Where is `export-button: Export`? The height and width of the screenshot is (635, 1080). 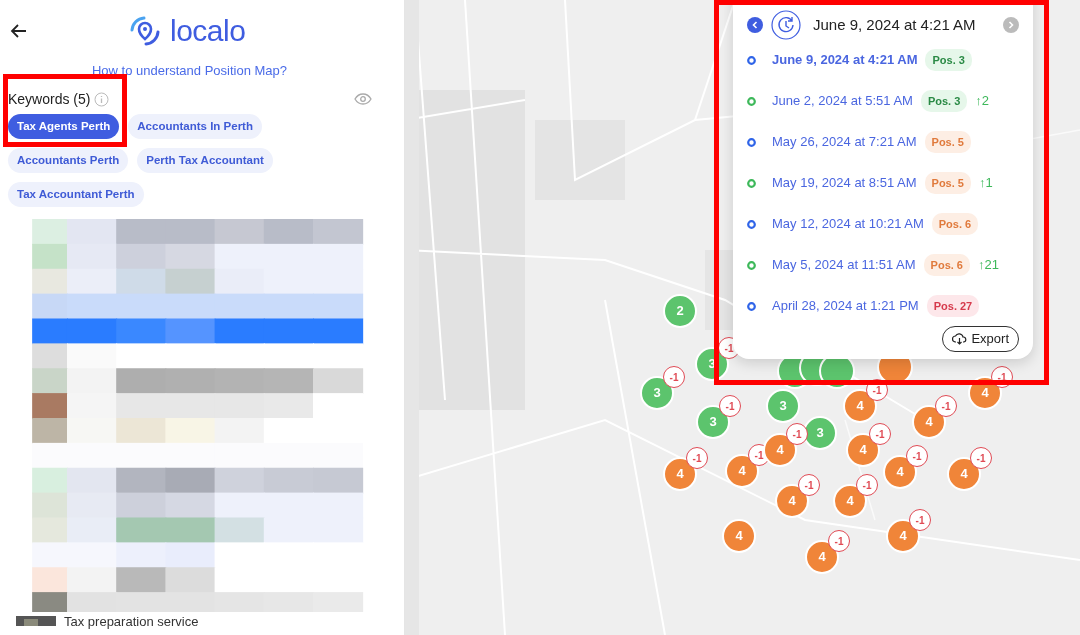 export-button: Export is located at coordinates (980, 339).